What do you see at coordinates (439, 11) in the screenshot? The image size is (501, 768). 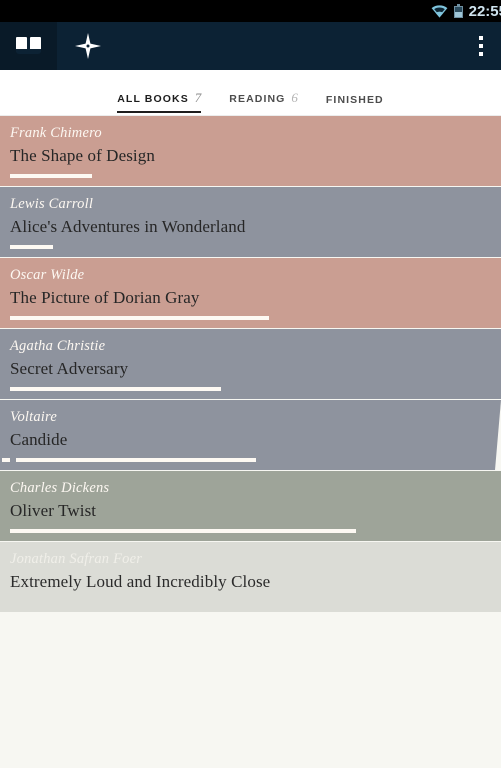 I see `wifi-icon` at bounding box center [439, 11].